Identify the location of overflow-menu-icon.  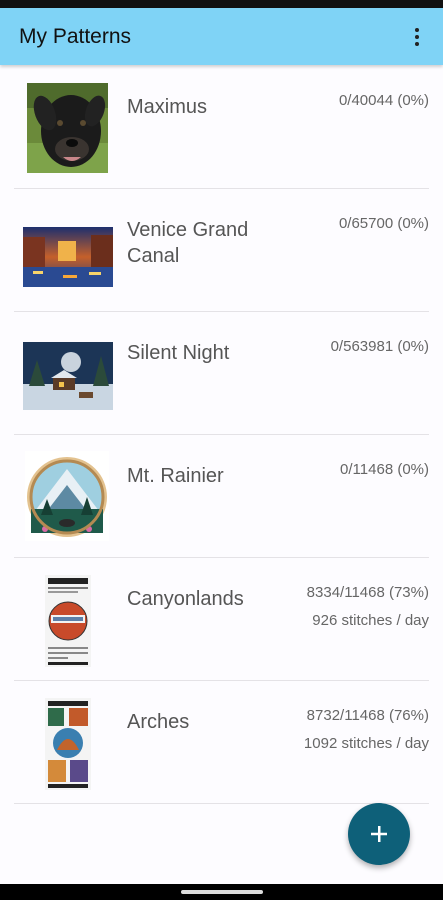
(417, 37).